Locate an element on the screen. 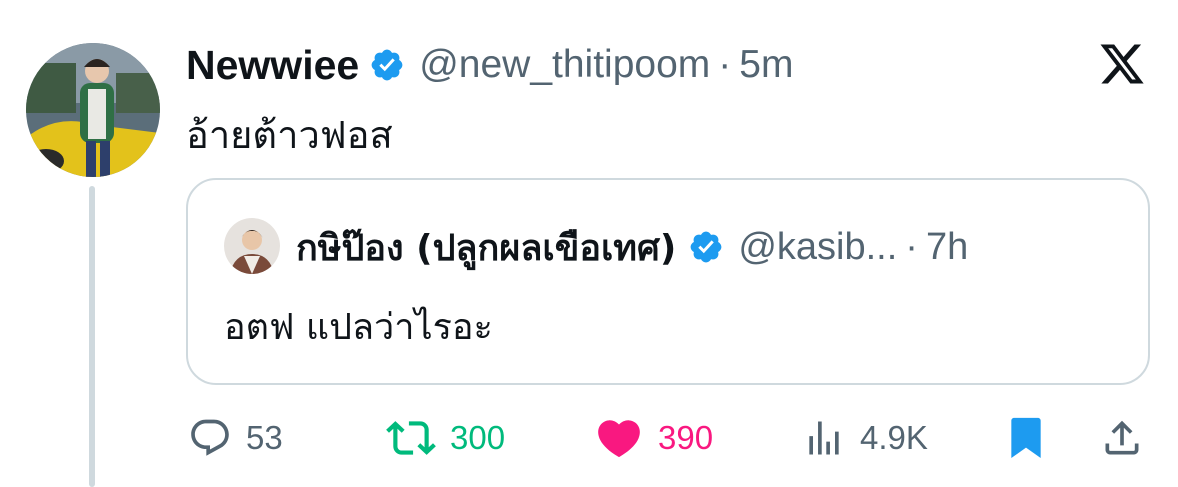 The width and height of the screenshot is (1178, 487). share-icon is located at coordinates (1122, 437).